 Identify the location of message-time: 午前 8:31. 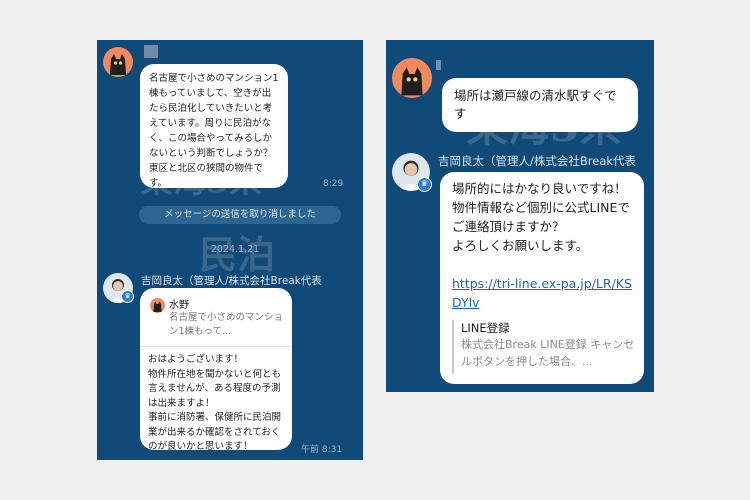
(322, 450).